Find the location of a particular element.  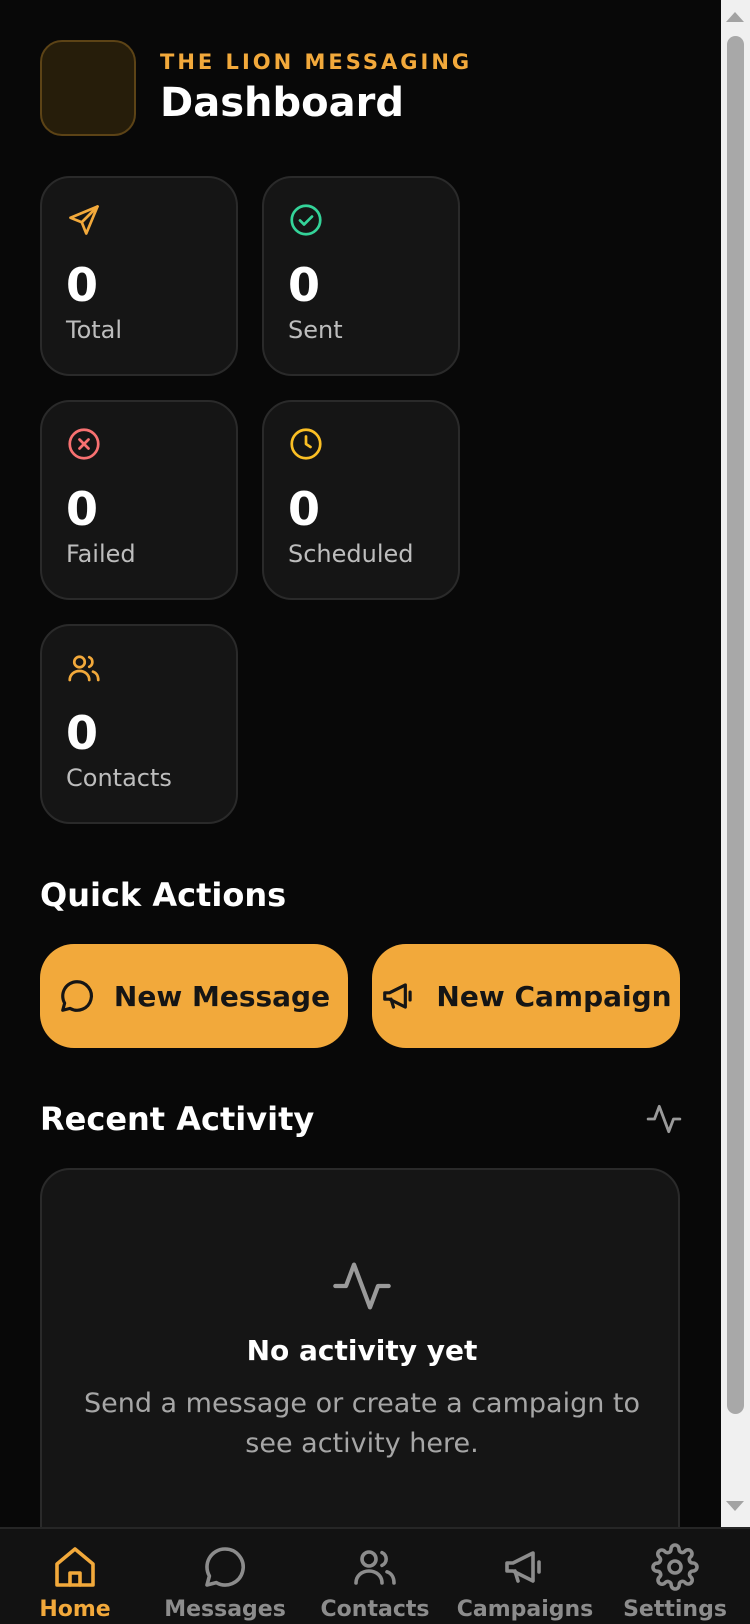

brand-name: THE LION MESSAGING is located at coordinates (316, 62).